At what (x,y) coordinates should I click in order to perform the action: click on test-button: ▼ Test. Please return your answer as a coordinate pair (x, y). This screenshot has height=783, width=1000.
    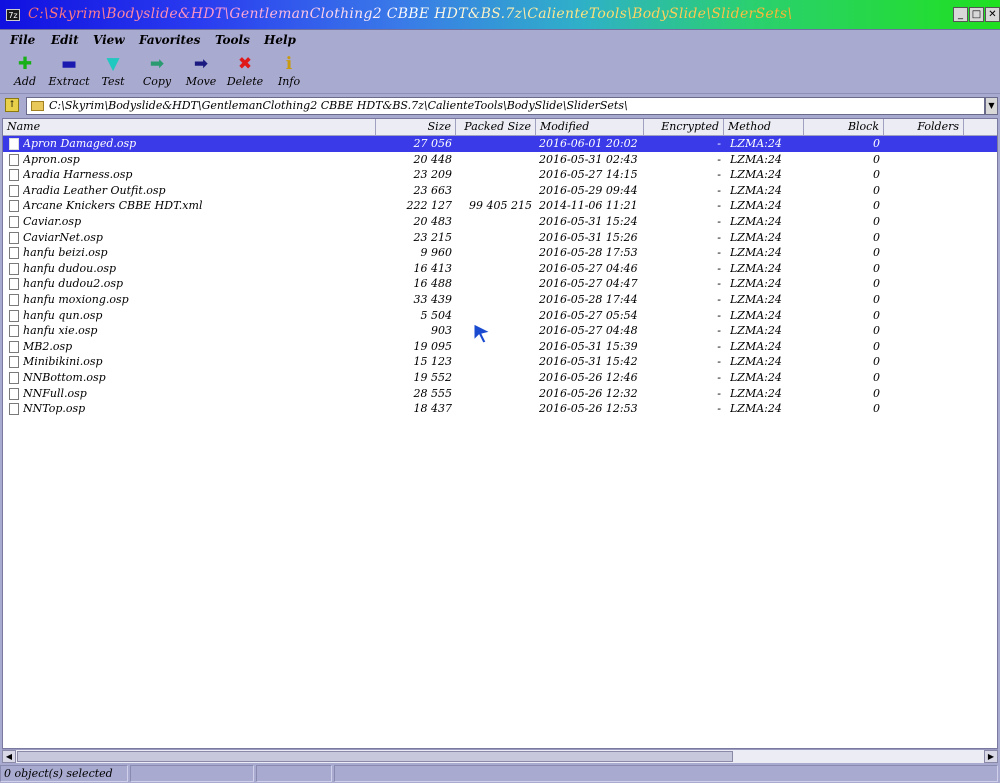
    Looking at the image, I should click on (113, 73).